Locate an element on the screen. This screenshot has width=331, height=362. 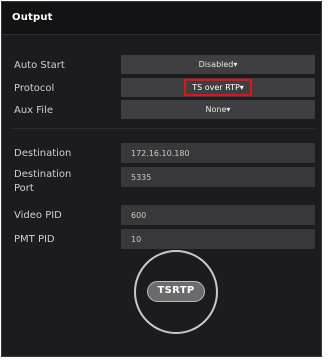
panel-header: Output is located at coordinates (161, 18).